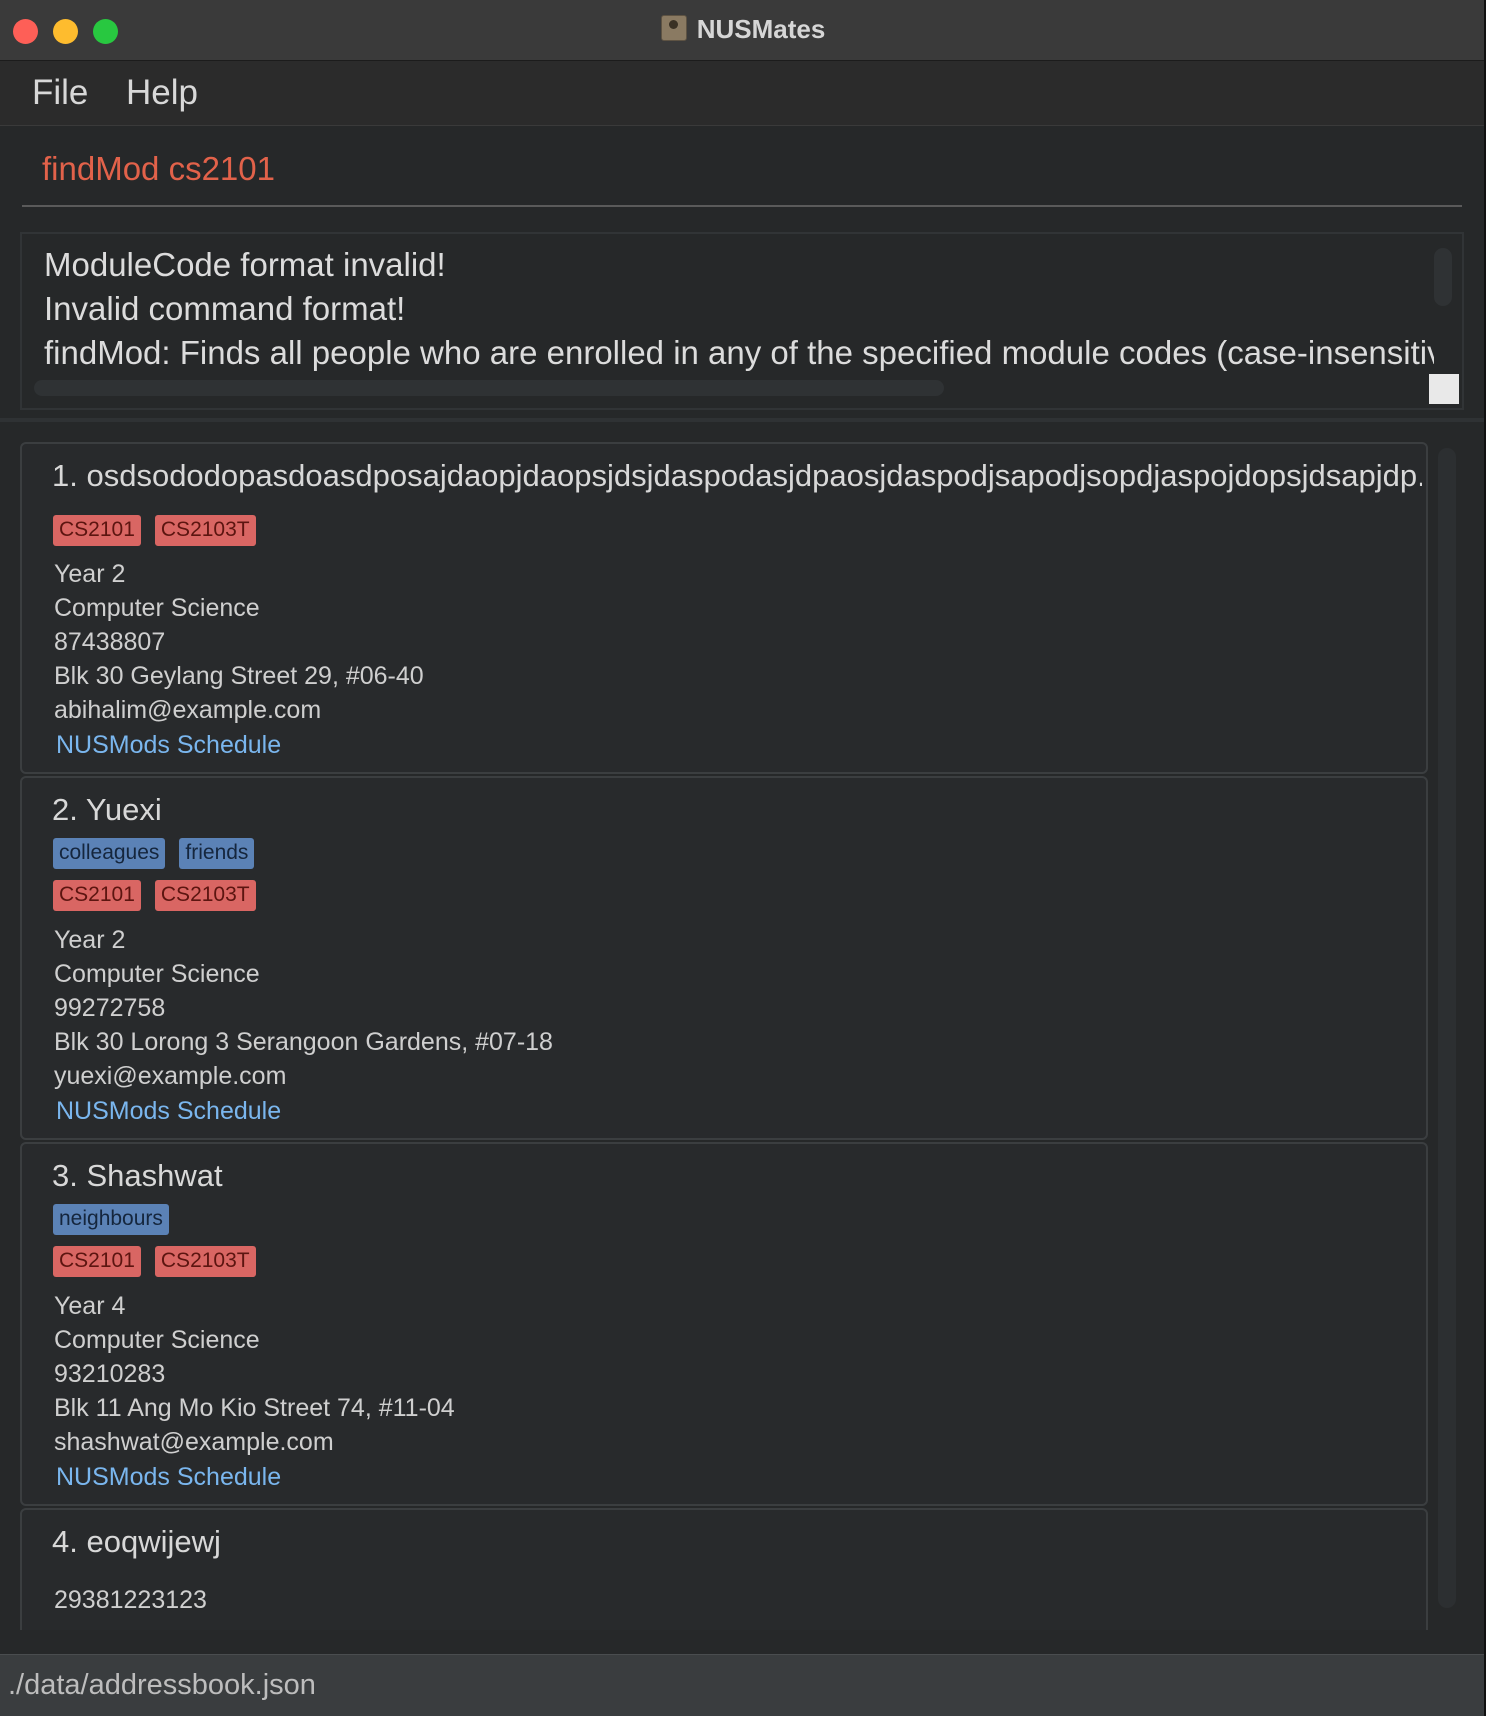 The width and height of the screenshot is (1486, 1716). What do you see at coordinates (724, 1569) in the screenshot?
I see `person-card: 4. eoqwijewj 29381223123` at bounding box center [724, 1569].